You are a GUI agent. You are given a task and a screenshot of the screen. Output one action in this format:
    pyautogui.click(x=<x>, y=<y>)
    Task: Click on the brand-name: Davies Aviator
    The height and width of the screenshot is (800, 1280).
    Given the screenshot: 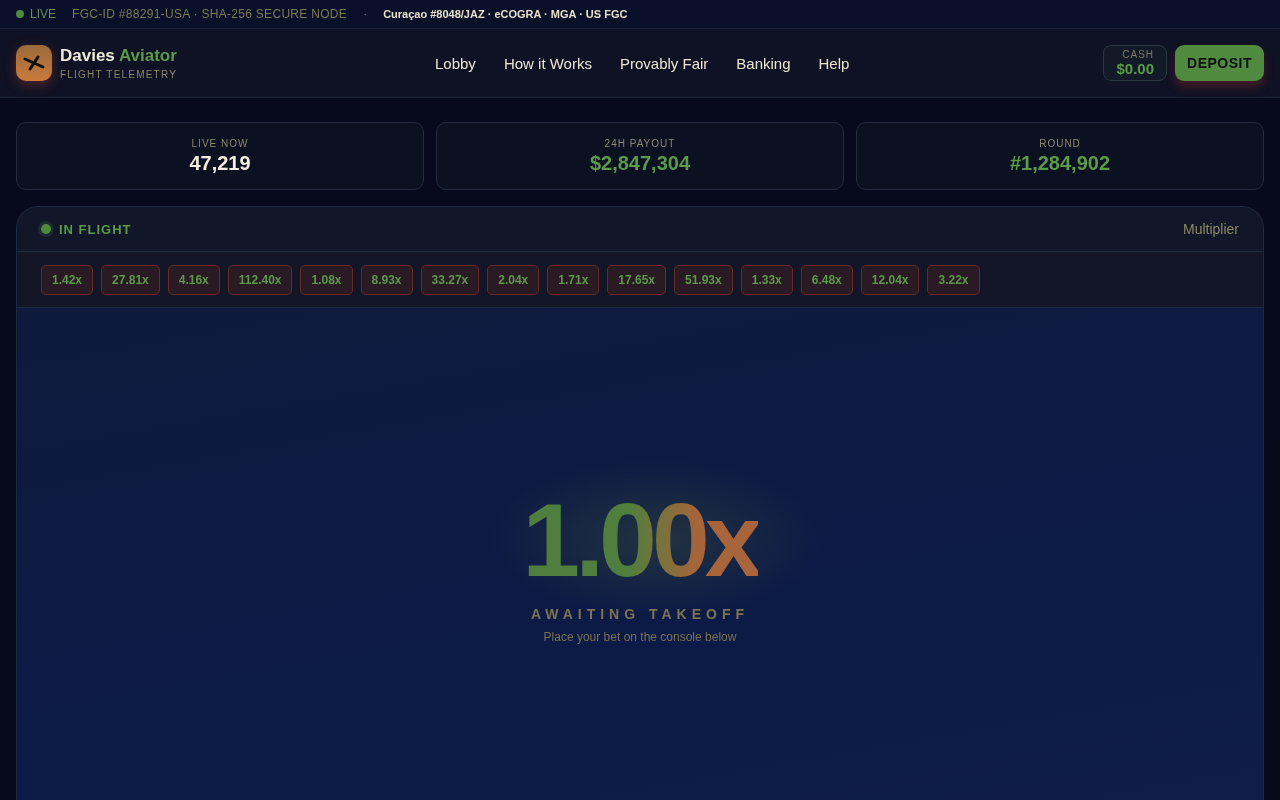 What is the action you would take?
    pyautogui.click(x=118, y=56)
    